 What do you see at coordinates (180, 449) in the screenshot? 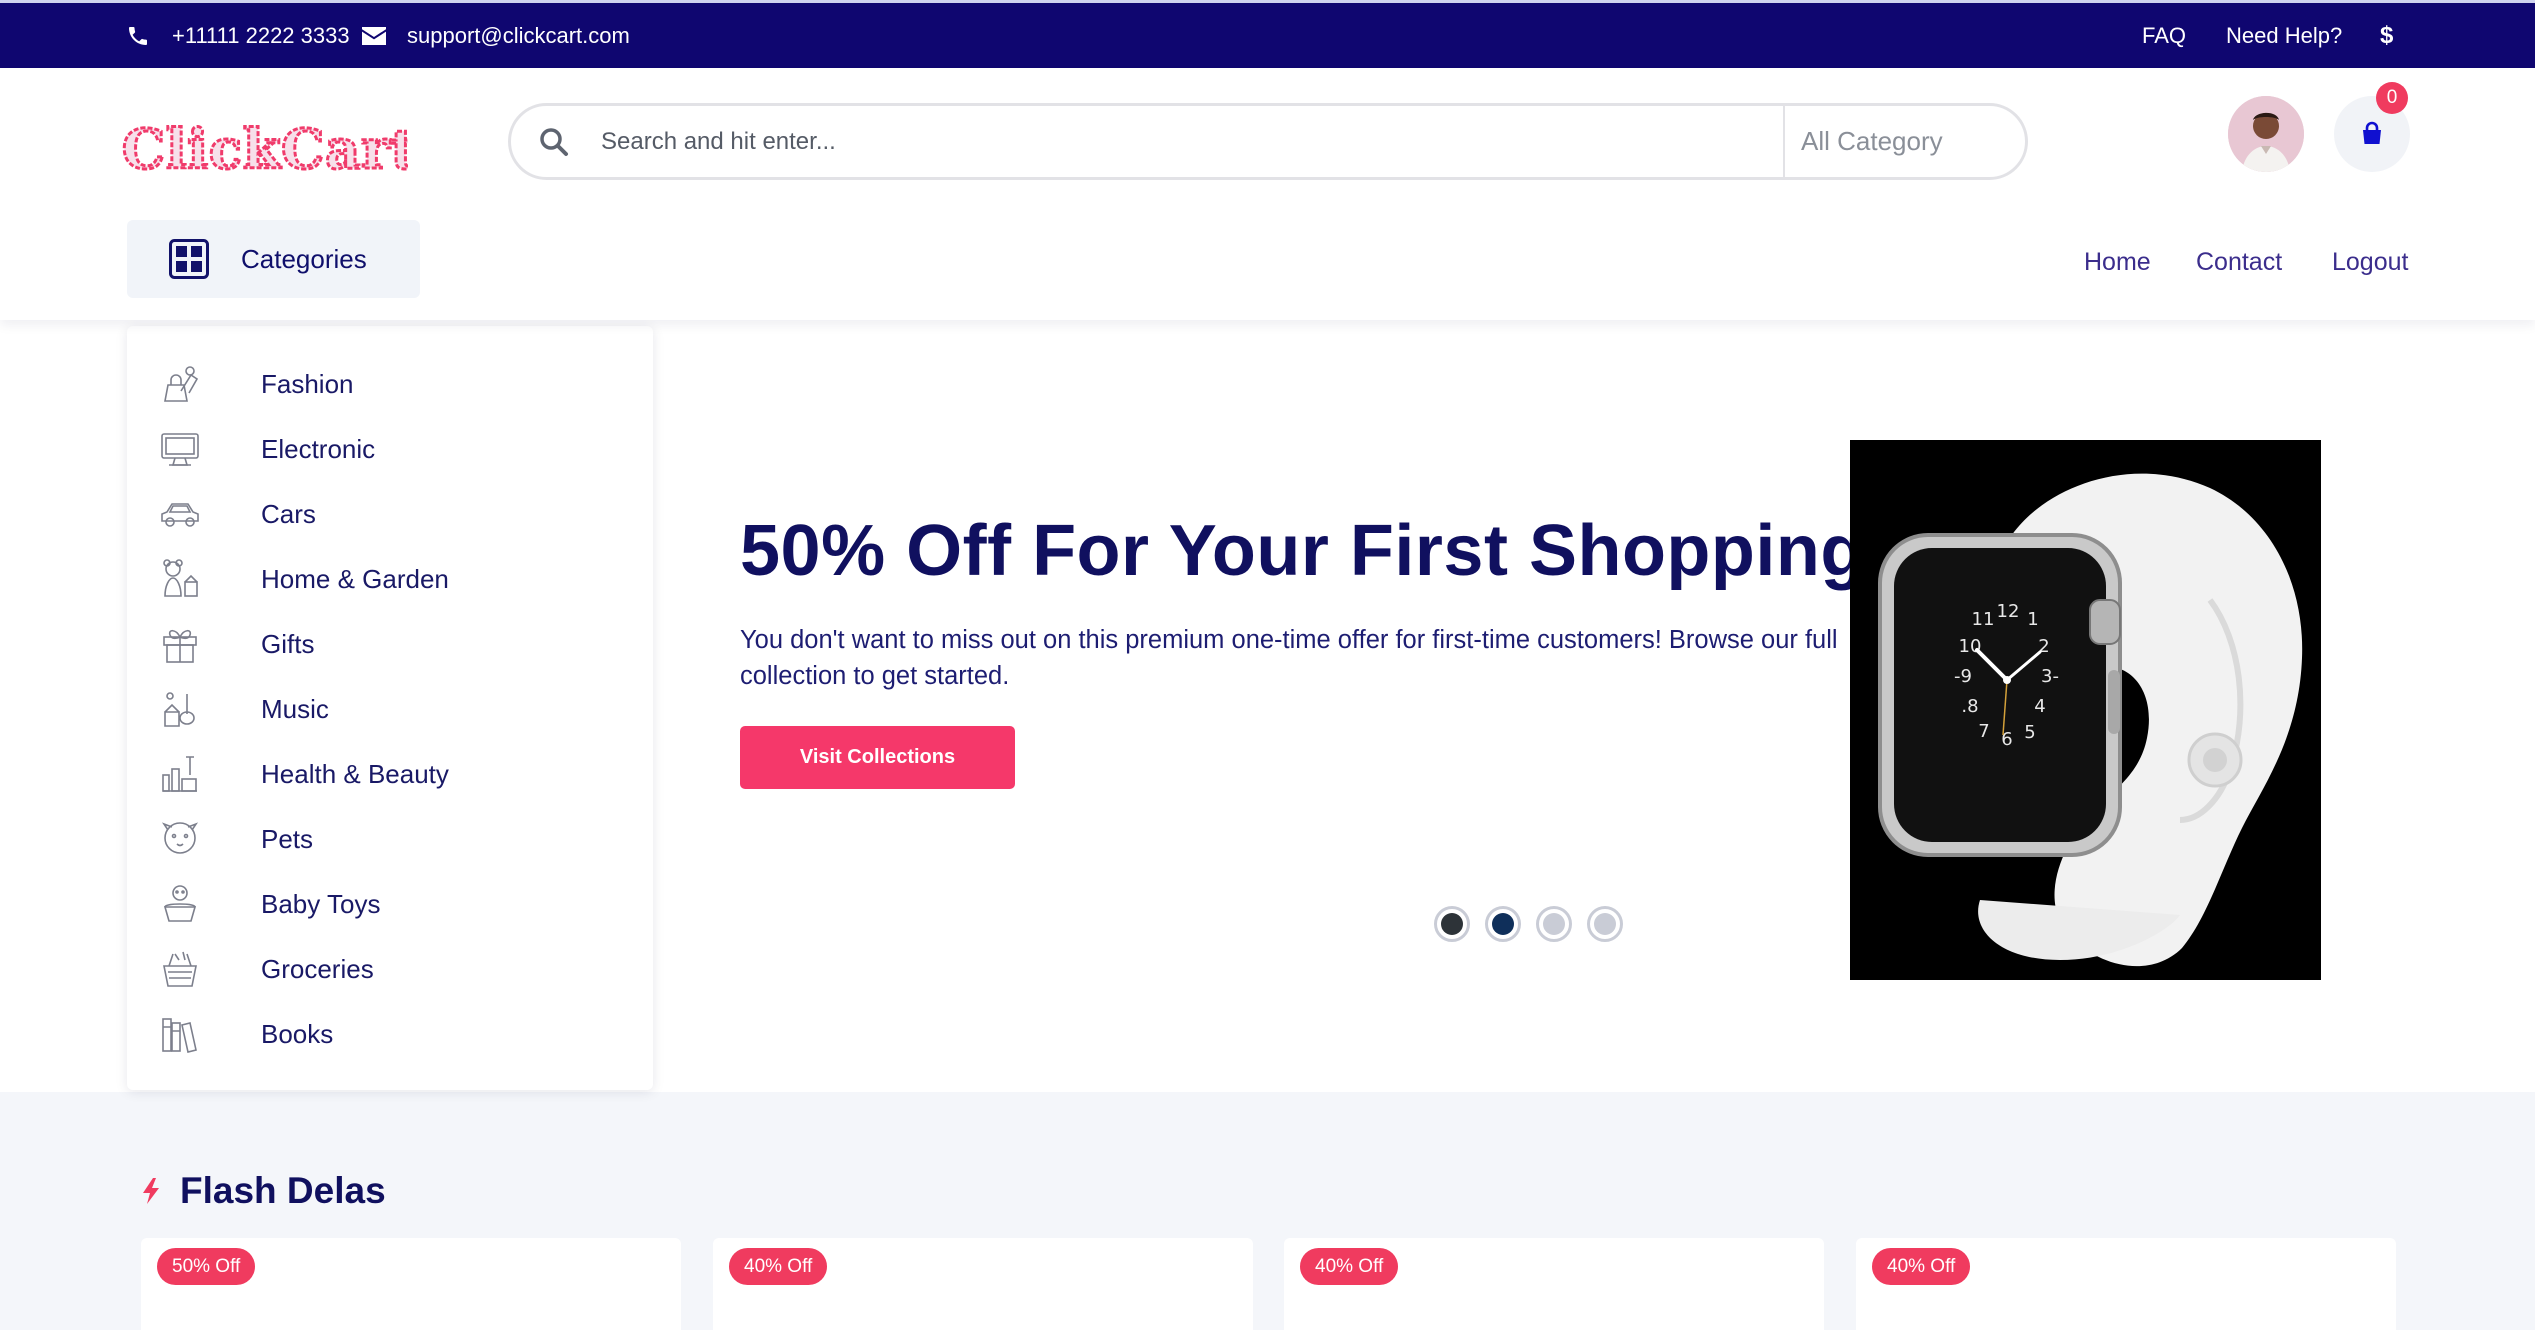
I see `electronic-icon` at bounding box center [180, 449].